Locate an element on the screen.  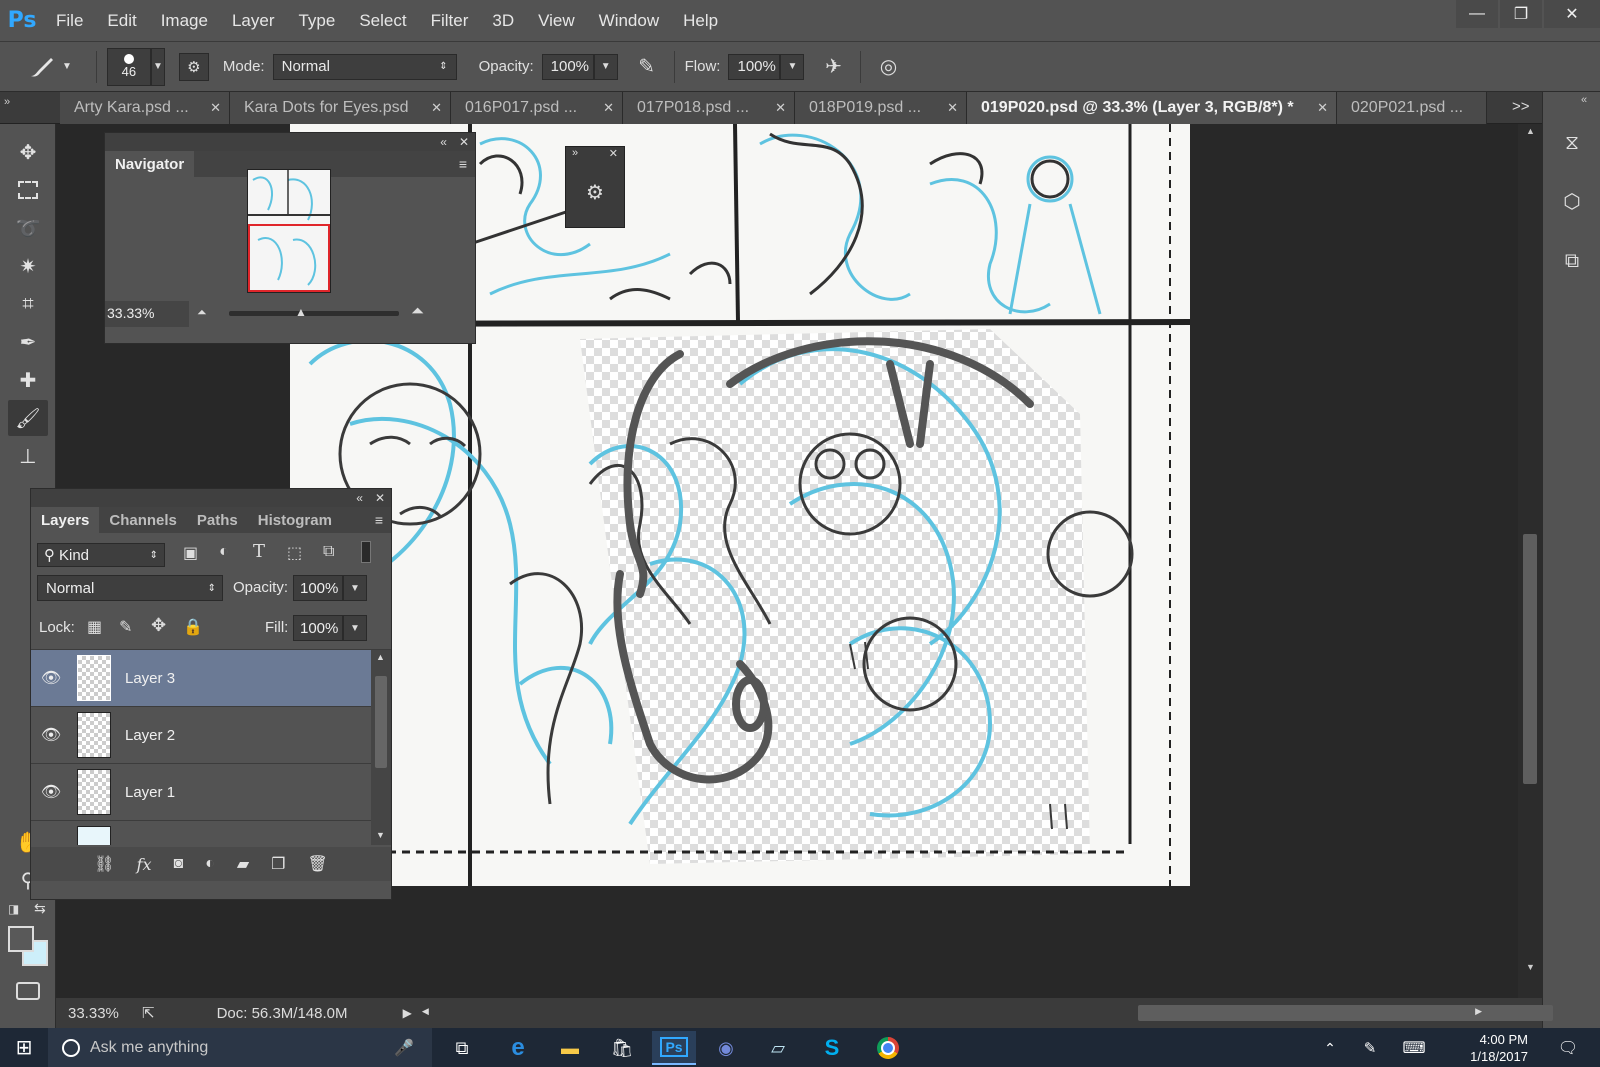
status-zoom: 33.33% is located at coordinates (100, 1013).